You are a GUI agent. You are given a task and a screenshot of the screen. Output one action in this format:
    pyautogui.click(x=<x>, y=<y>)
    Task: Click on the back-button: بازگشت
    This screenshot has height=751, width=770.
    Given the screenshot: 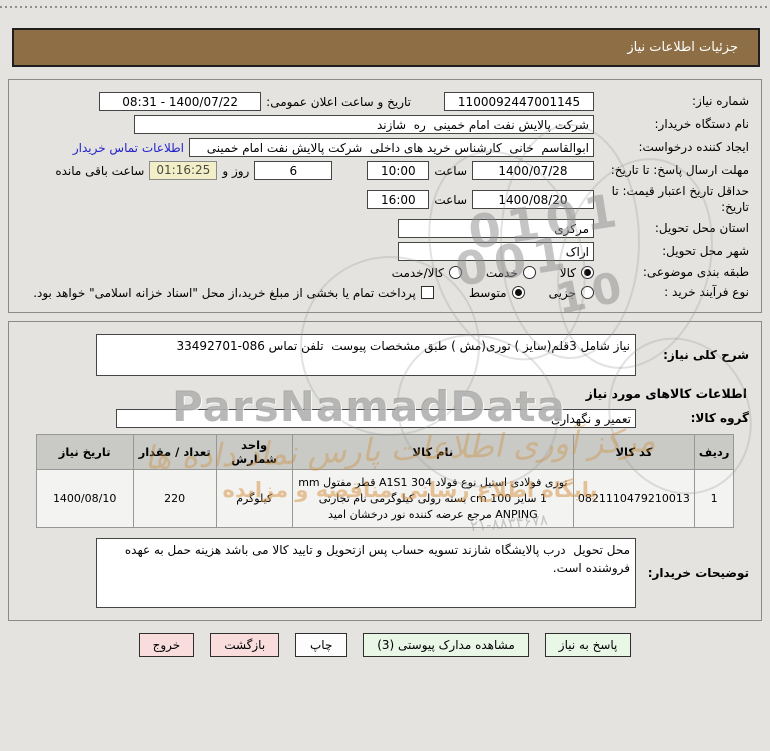 What is the action you would take?
    pyautogui.click(x=245, y=645)
    